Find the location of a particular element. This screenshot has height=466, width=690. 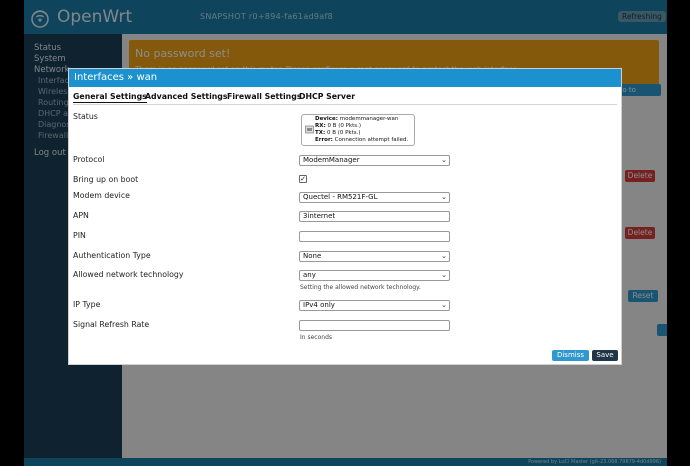

tab-general-settings: General Settings is located at coordinates (110, 97).